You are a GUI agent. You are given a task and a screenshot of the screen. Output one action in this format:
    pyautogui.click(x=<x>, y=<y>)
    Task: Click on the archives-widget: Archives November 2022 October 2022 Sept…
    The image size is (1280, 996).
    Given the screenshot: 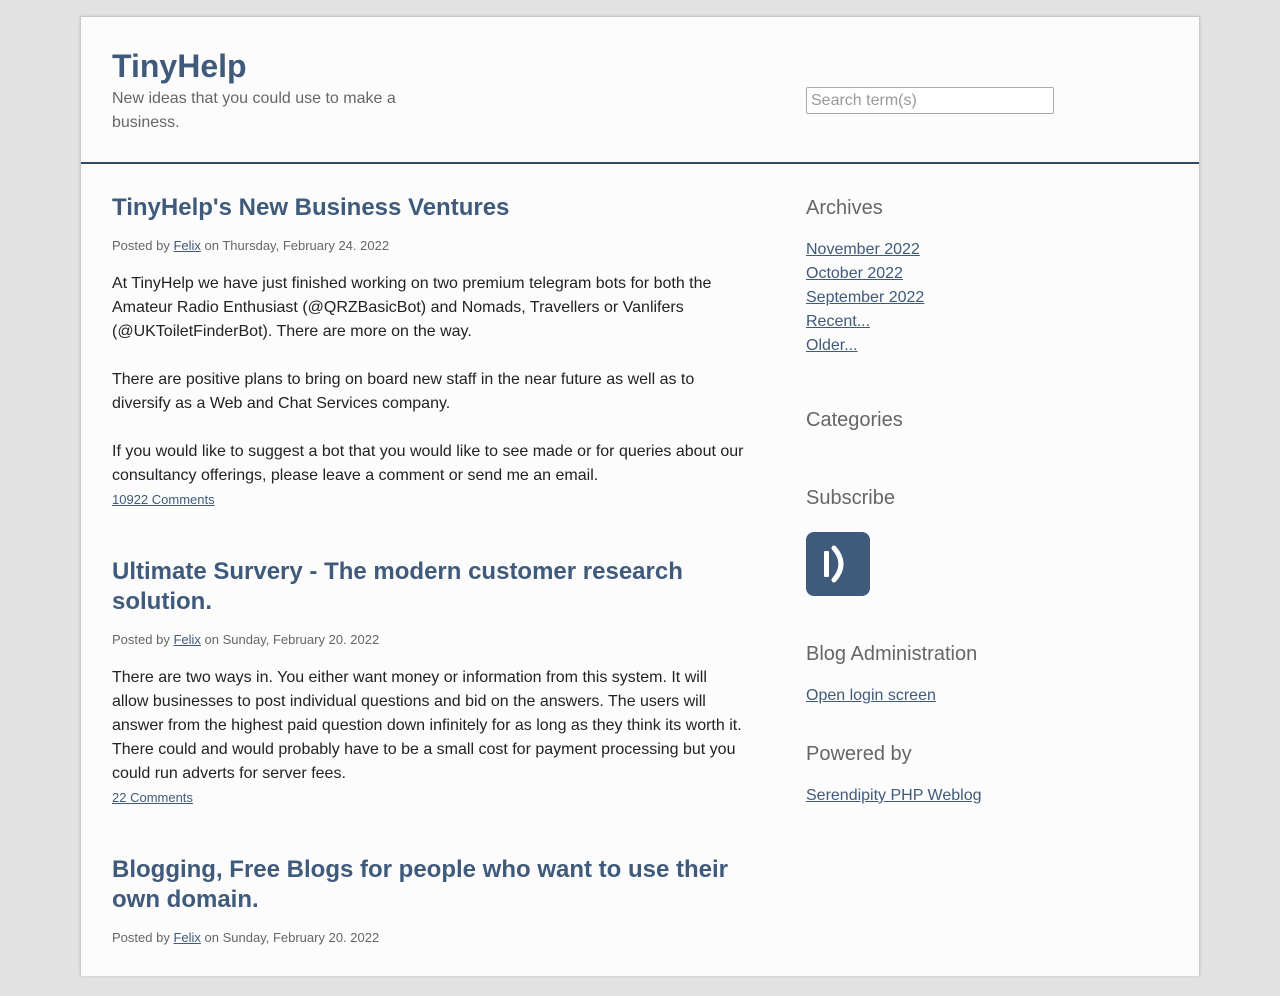 What is the action you would take?
    pyautogui.click(x=986, y=276)
    